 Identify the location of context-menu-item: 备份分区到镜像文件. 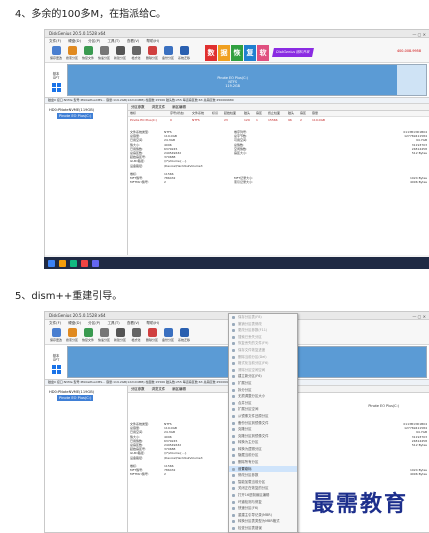
(263, 423).